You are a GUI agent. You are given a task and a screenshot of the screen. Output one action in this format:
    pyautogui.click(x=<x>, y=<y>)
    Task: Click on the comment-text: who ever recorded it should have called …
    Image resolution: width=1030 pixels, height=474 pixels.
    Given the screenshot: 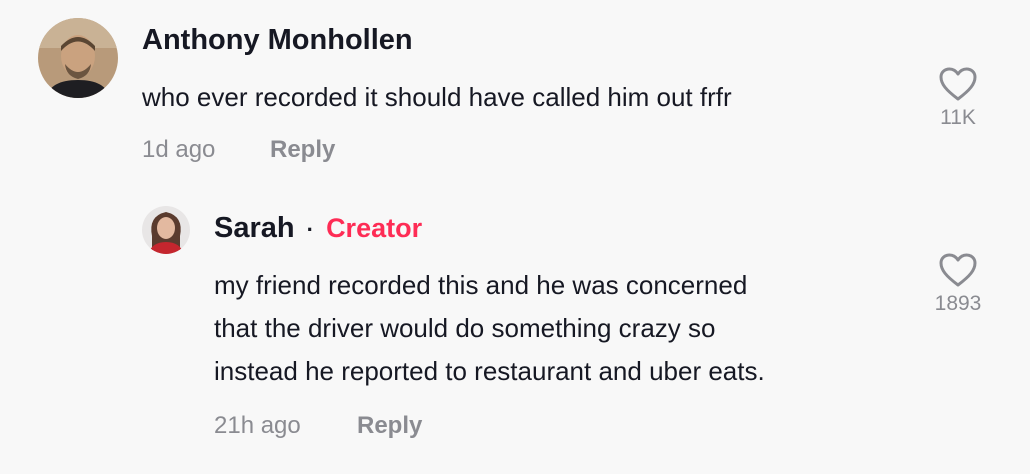 What is the action you would take?
    pyautogui.click(x=437, y=97)
    